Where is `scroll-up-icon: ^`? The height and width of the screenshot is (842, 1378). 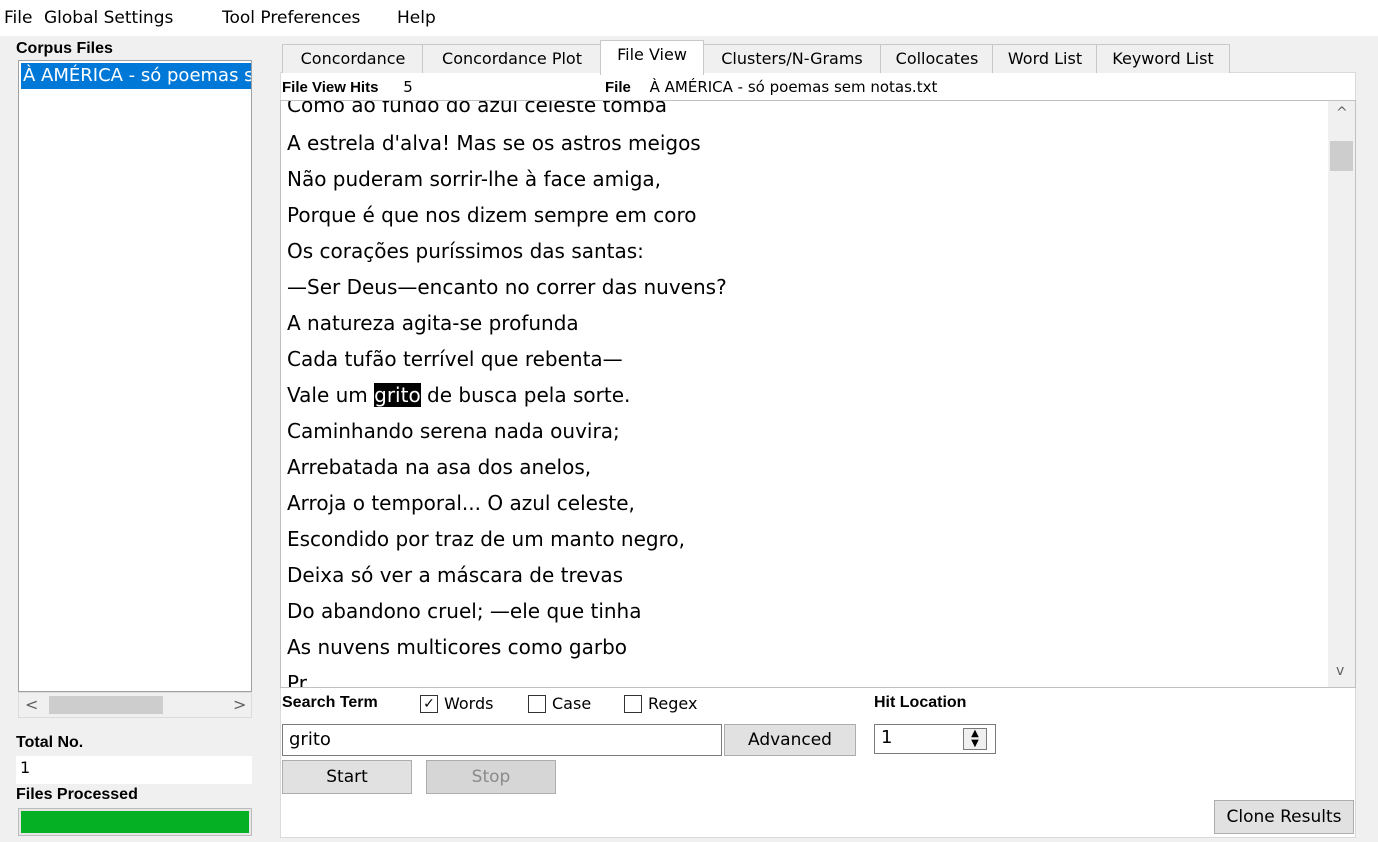 scroll-up-icon: ^ is located at coordinates (1342, 113).